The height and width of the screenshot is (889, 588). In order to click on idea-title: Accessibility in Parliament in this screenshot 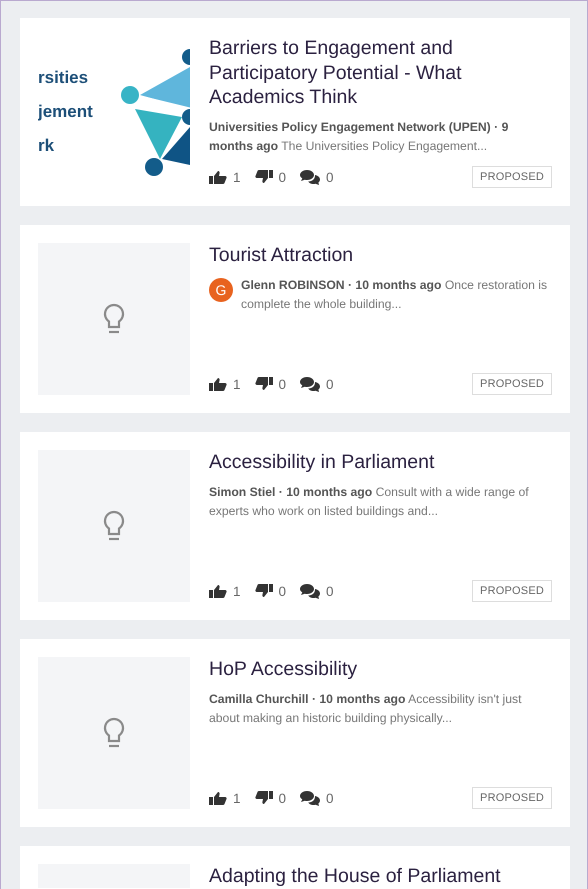, I will do `click(380, 462)`.